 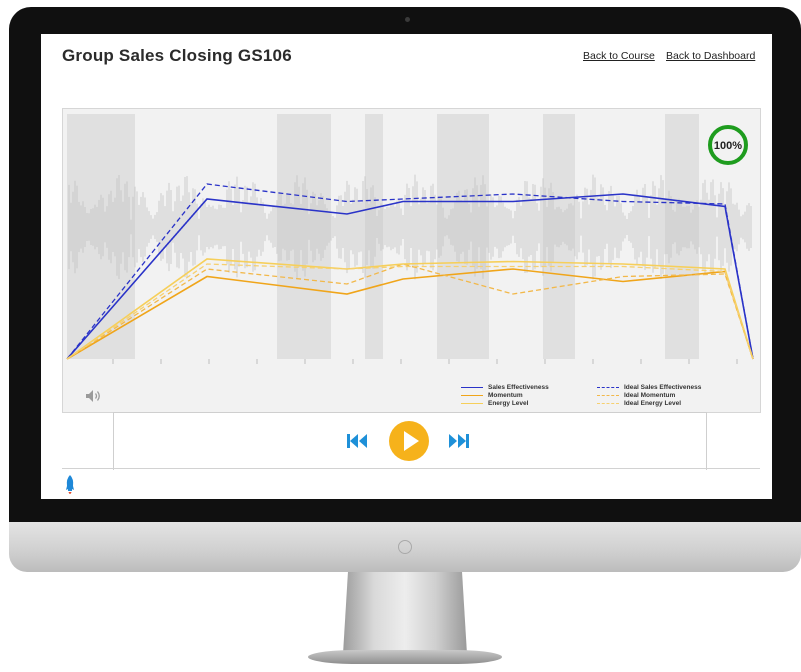 What do you see at coordinates (710, 56) in the screenshot?
I see `back-to-dashboard-link: Back to Dashboard` at bounding box center [710, 56].